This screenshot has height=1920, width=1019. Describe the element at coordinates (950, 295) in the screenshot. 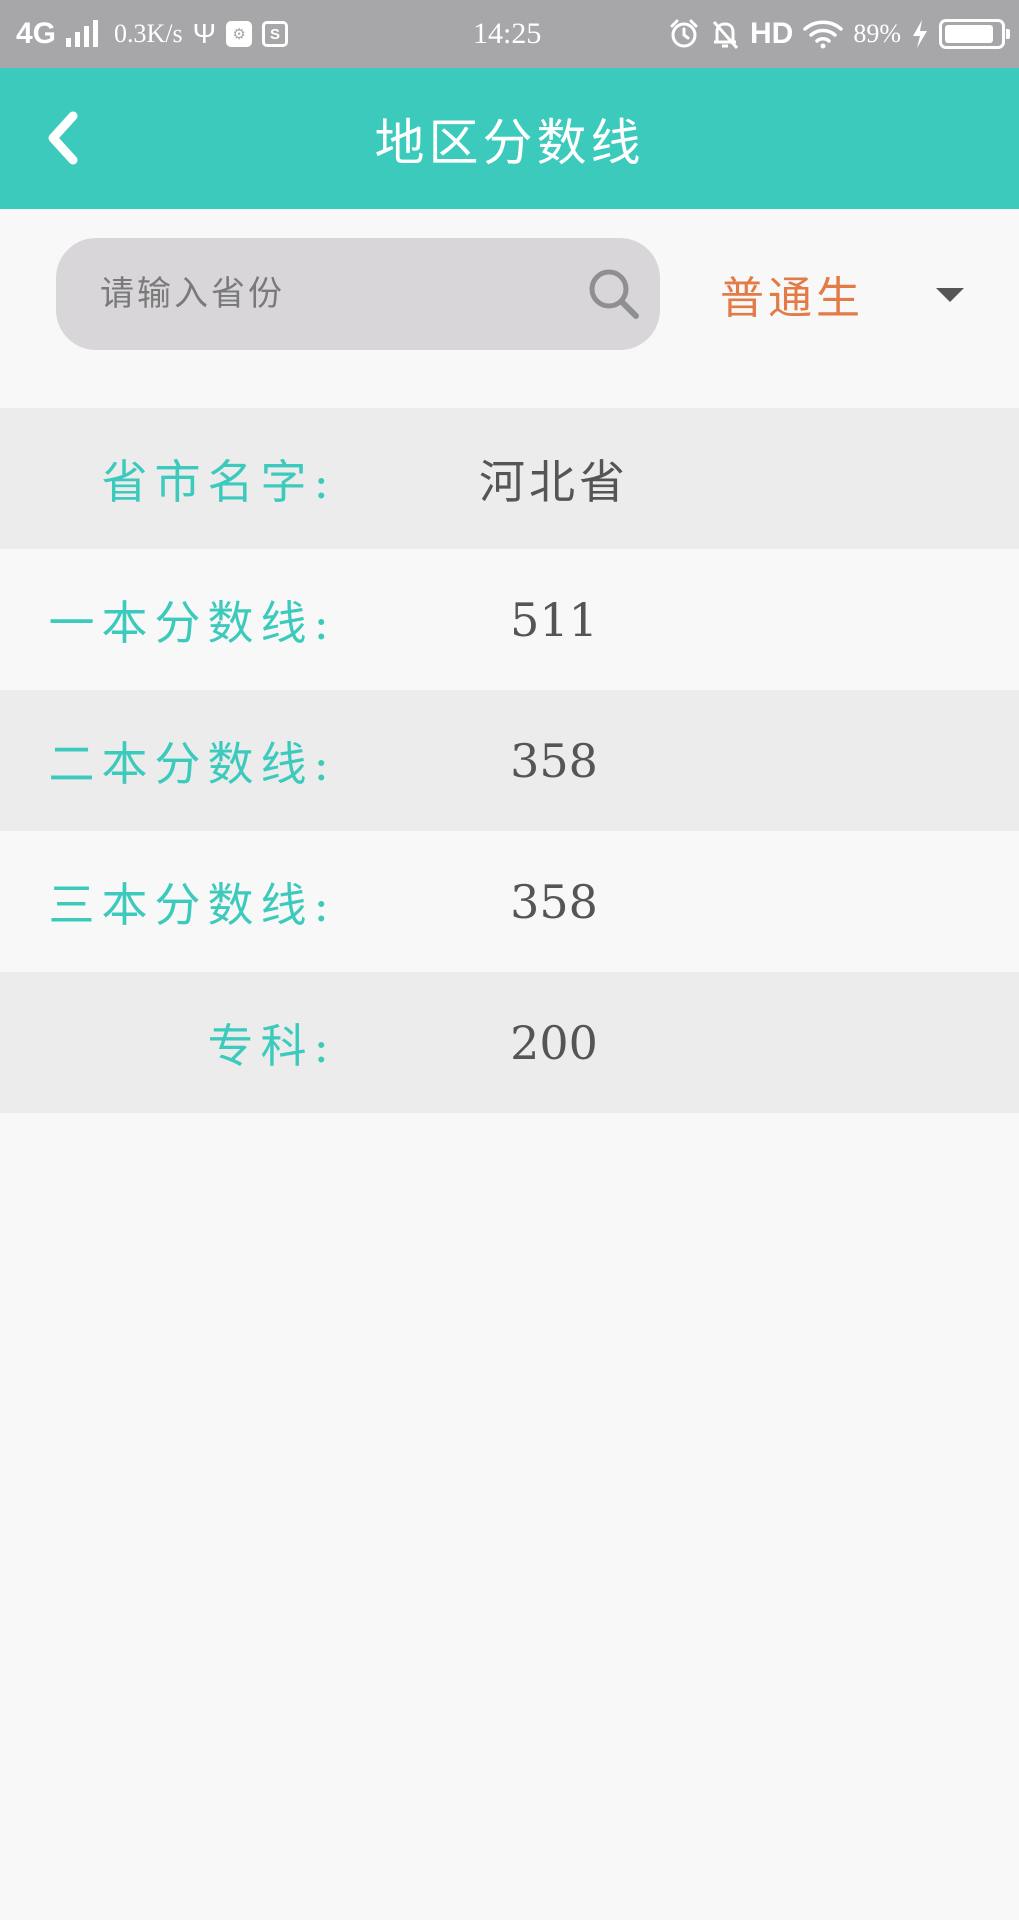

I see `chevron-down-icon` at that location.